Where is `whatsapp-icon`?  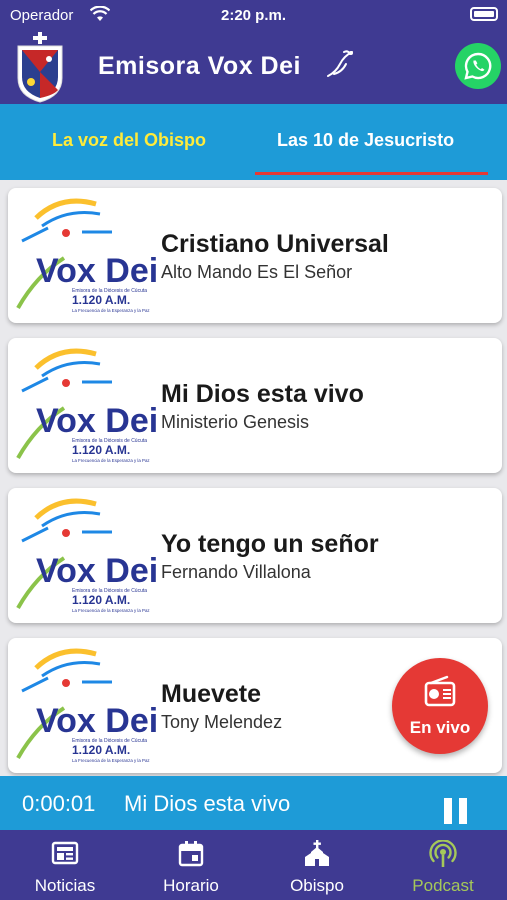 whatsapp-icon is located at coordinates (478, 66).